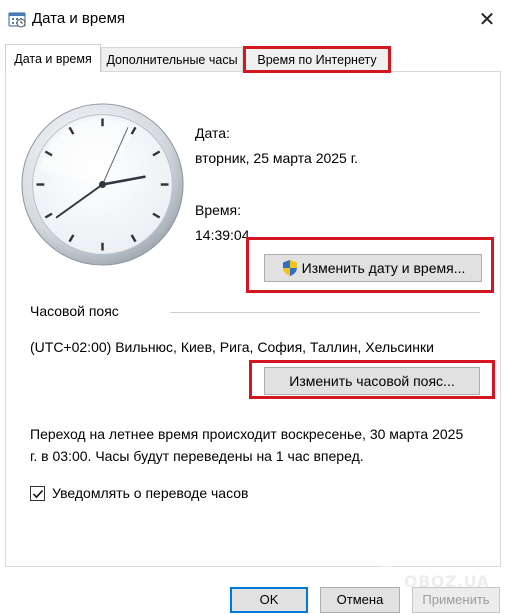  Describe the element at coordinates (222, 235) in the screenshot. I see `time-value: 14:39:04` at that location.